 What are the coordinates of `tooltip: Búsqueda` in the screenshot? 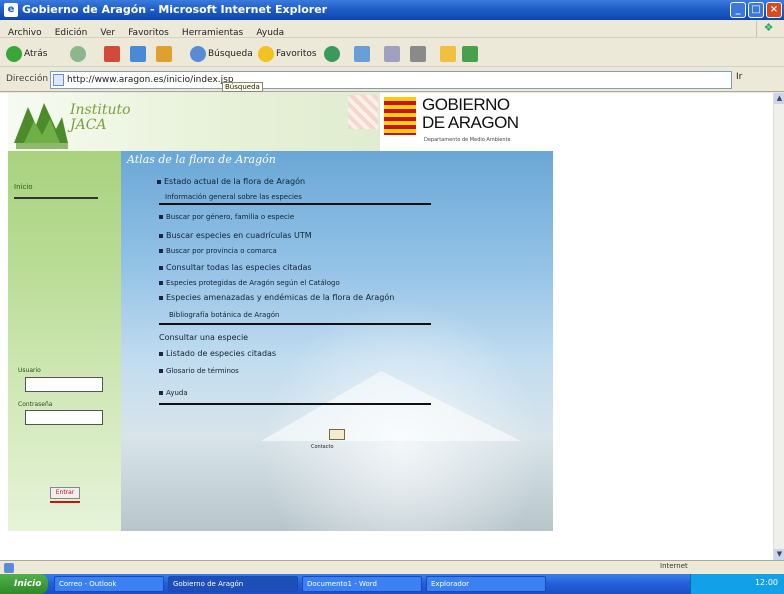 It's located at (242, 87).